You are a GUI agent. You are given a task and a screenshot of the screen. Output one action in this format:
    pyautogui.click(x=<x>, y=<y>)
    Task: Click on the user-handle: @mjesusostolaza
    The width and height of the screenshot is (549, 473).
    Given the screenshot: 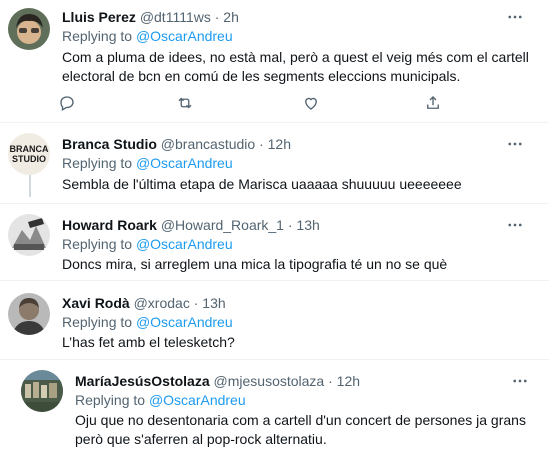 What is the action you would take?
    pyautogui.click(x=269, y=381)
    